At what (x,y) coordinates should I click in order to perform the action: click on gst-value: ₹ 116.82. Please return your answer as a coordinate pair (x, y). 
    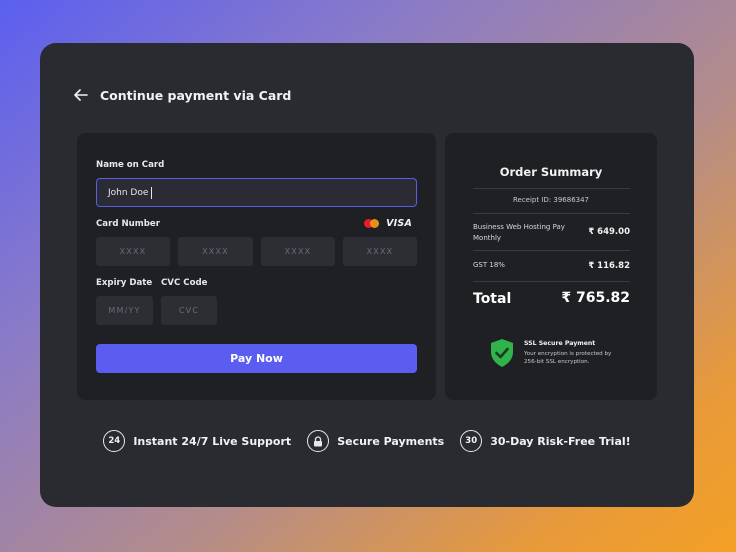
    Looking at the image, I should click on (609, 266).